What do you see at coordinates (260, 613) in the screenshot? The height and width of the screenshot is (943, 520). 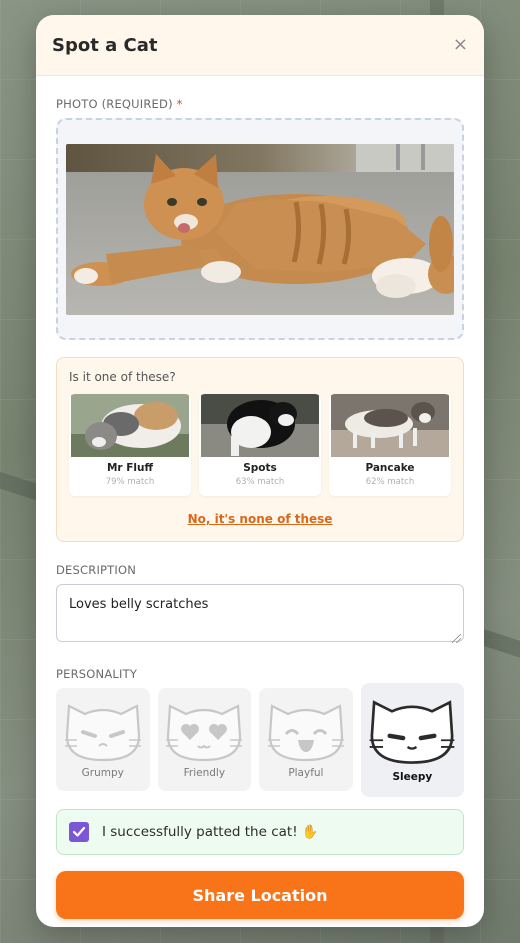 I see `description-field: Loves belly scratches` at bounding box center [260, 613].